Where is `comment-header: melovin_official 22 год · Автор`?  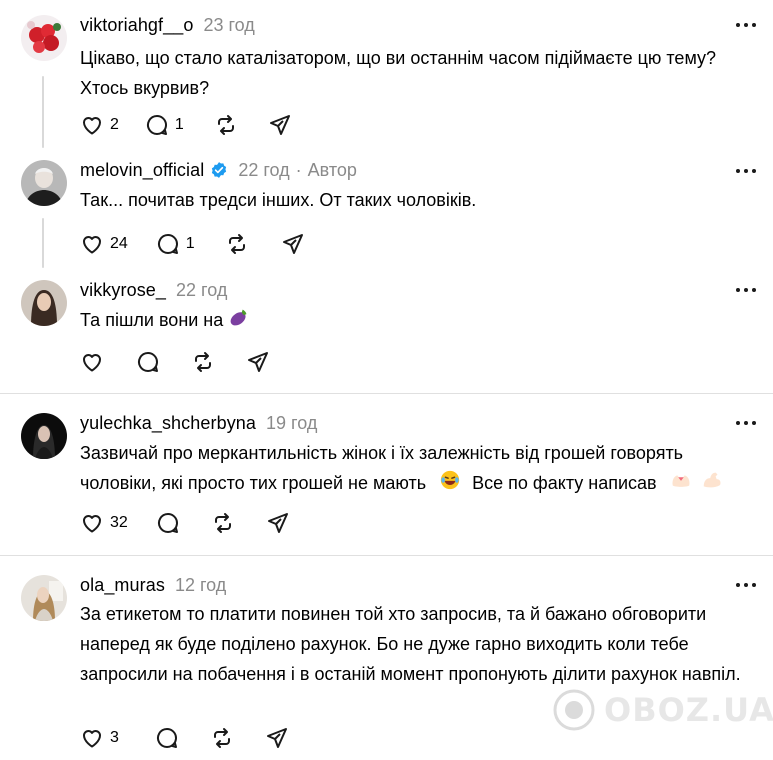
comment-header: melovin_official 22 год · Автор is located at coordinates (218, 170).